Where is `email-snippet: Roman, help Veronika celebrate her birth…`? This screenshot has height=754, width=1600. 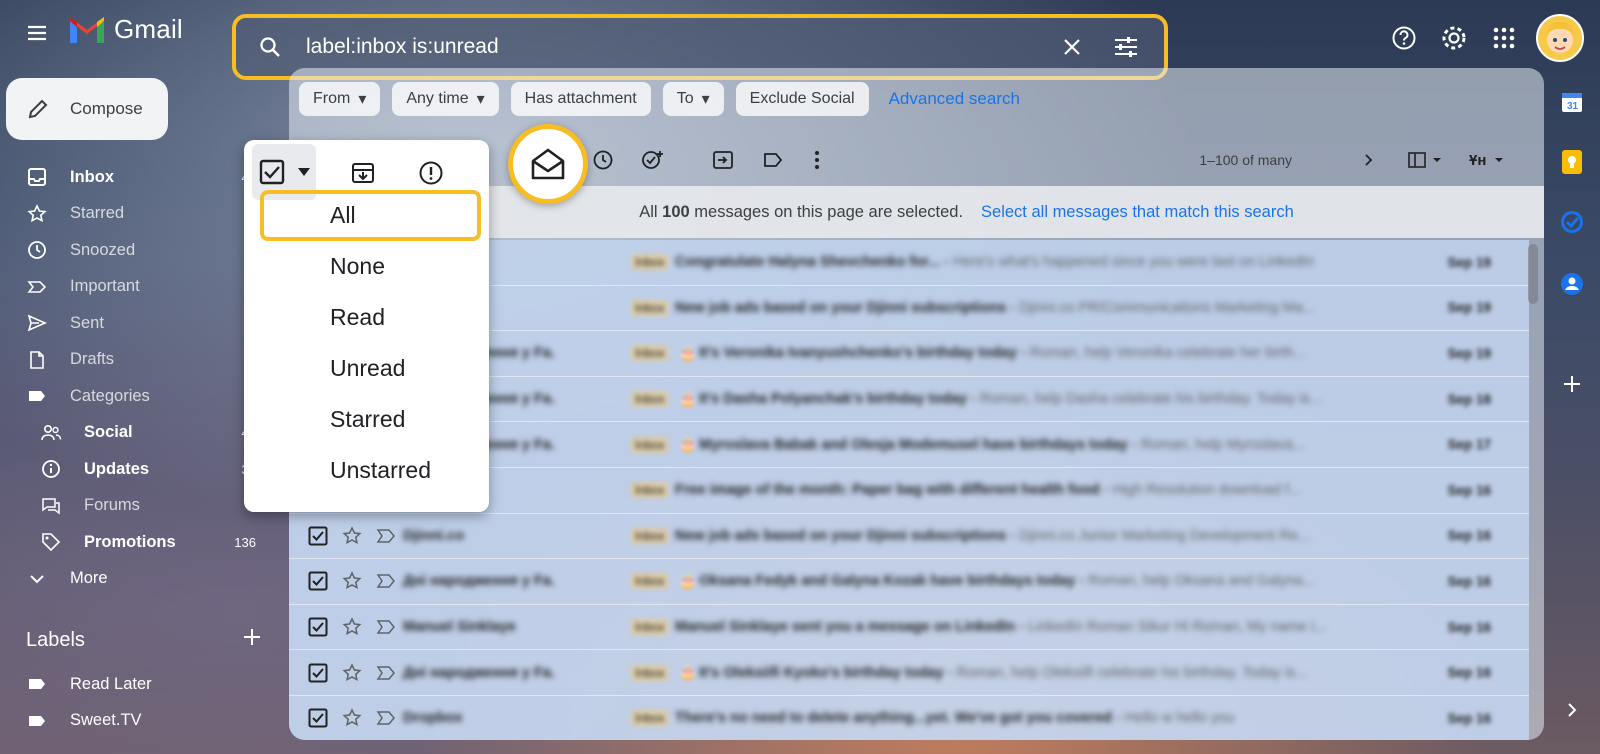 email-snippet: Roman, help Veronika celebrate her birth… is located at coordinates (1167, 353).